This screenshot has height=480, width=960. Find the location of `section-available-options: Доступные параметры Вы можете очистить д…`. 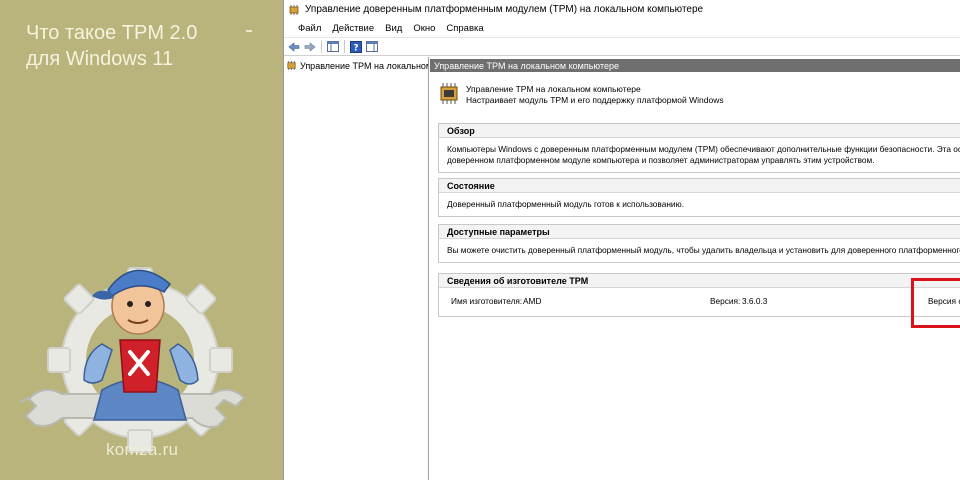

section-available-options: Доступные параметры Вы можете очистить д… is located at coordinates (699, 243).